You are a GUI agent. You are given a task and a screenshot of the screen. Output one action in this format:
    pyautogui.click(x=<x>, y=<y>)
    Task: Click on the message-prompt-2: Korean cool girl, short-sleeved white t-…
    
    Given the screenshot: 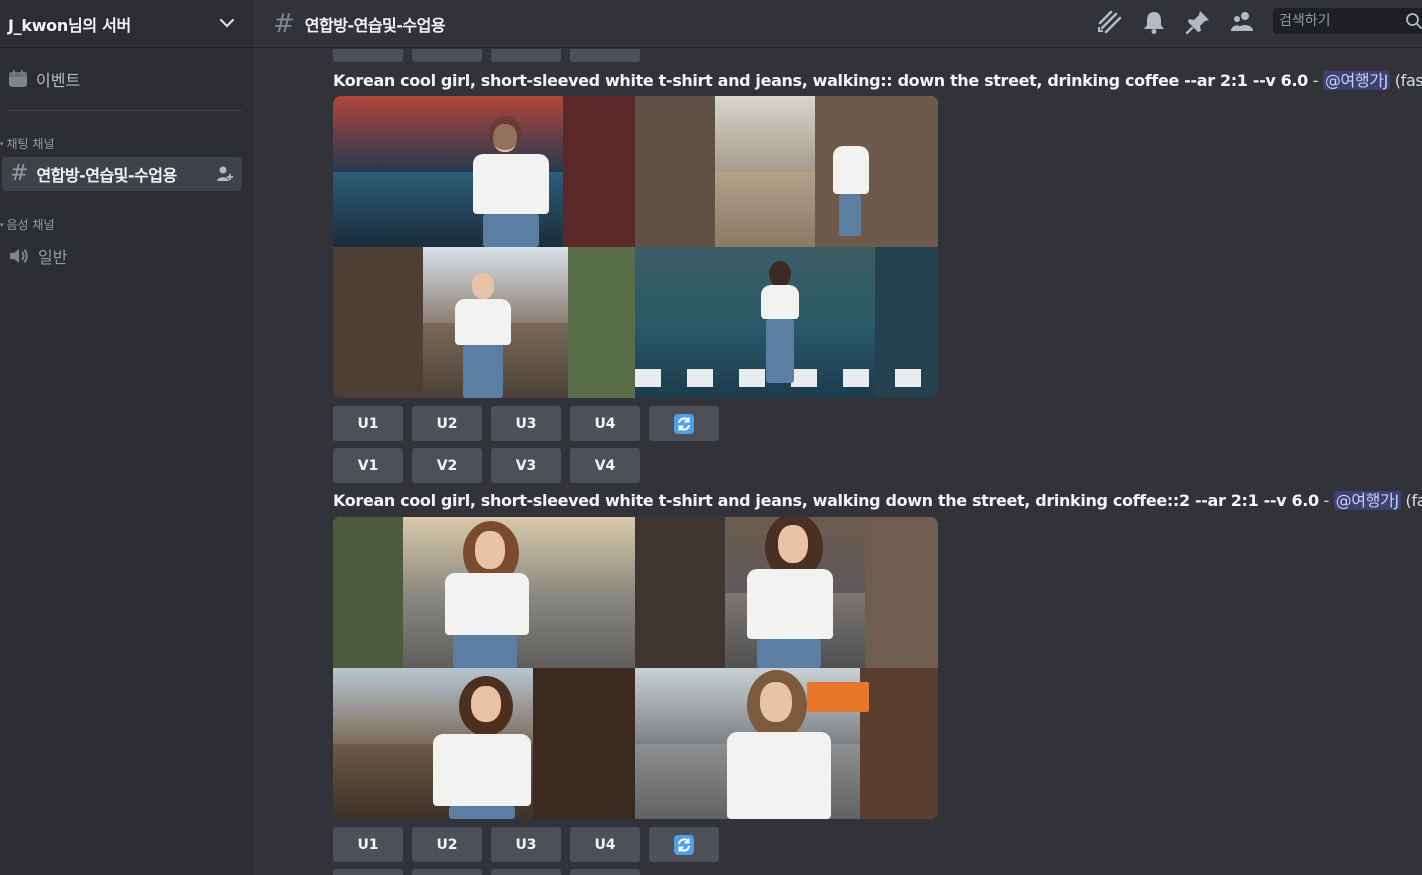 What is the action you would take?
    pyautogui.click(x=877, y=501)
    